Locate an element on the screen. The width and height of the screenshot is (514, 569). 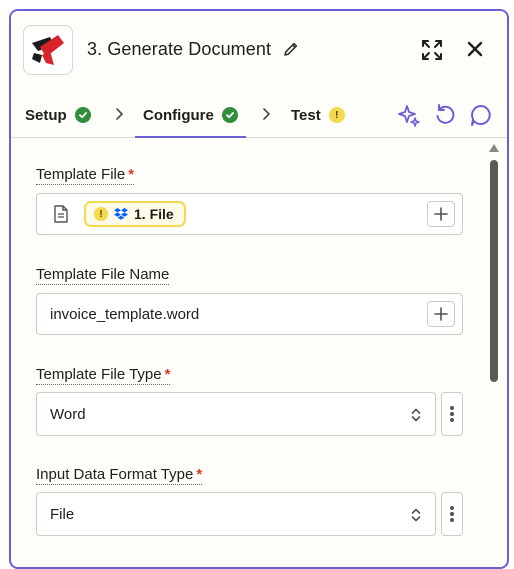
scroll-up-arrow-icon is located at coordinates (494, 148).